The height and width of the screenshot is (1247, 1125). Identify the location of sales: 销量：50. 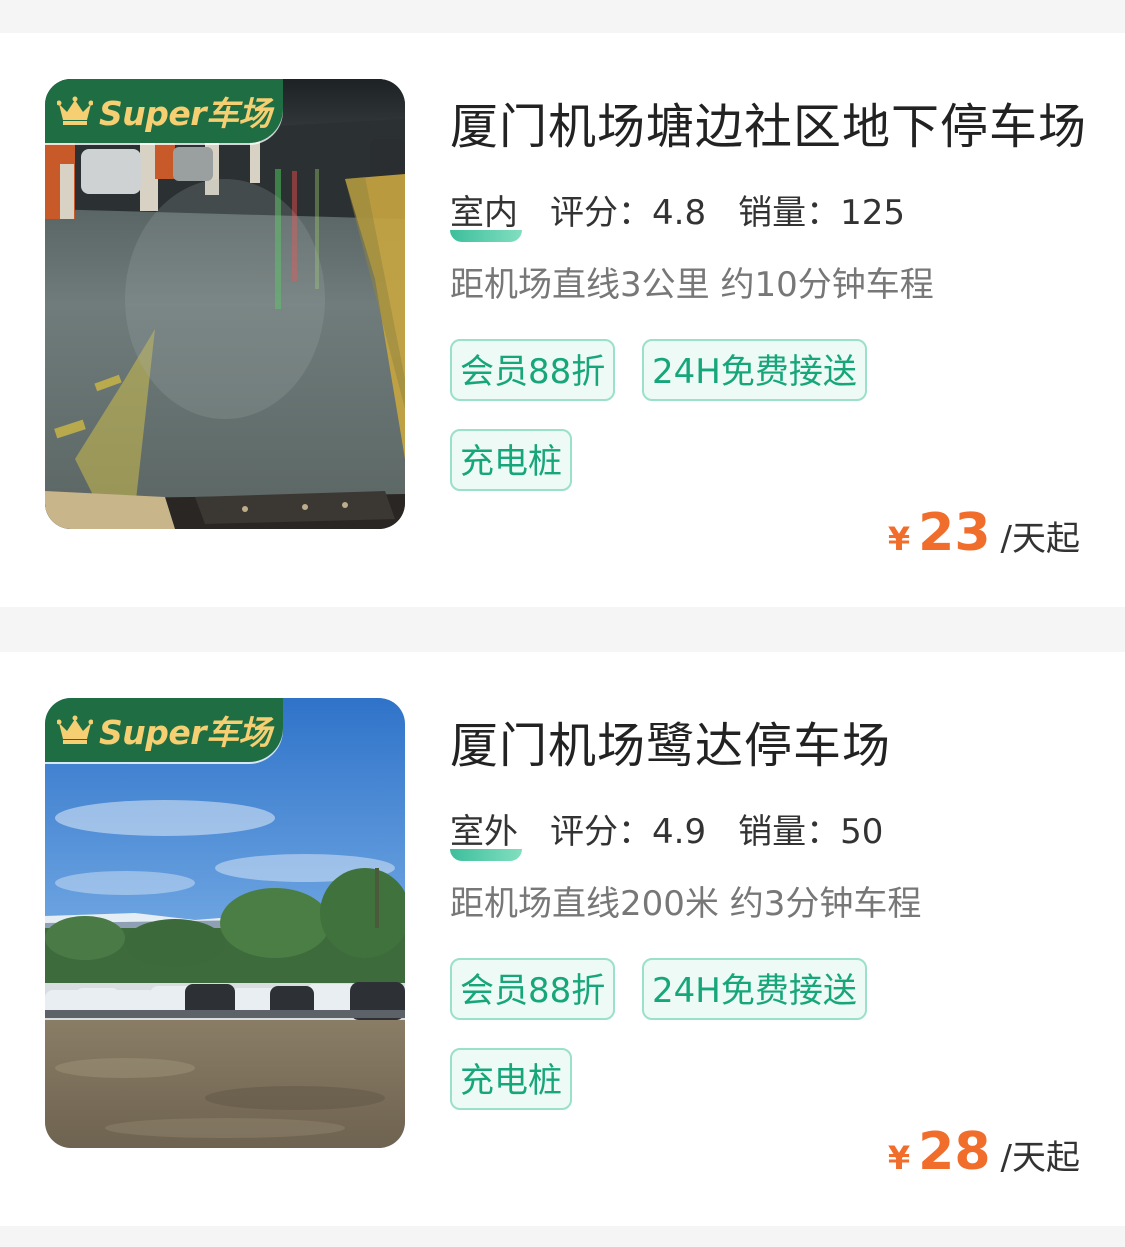
(810, 828).